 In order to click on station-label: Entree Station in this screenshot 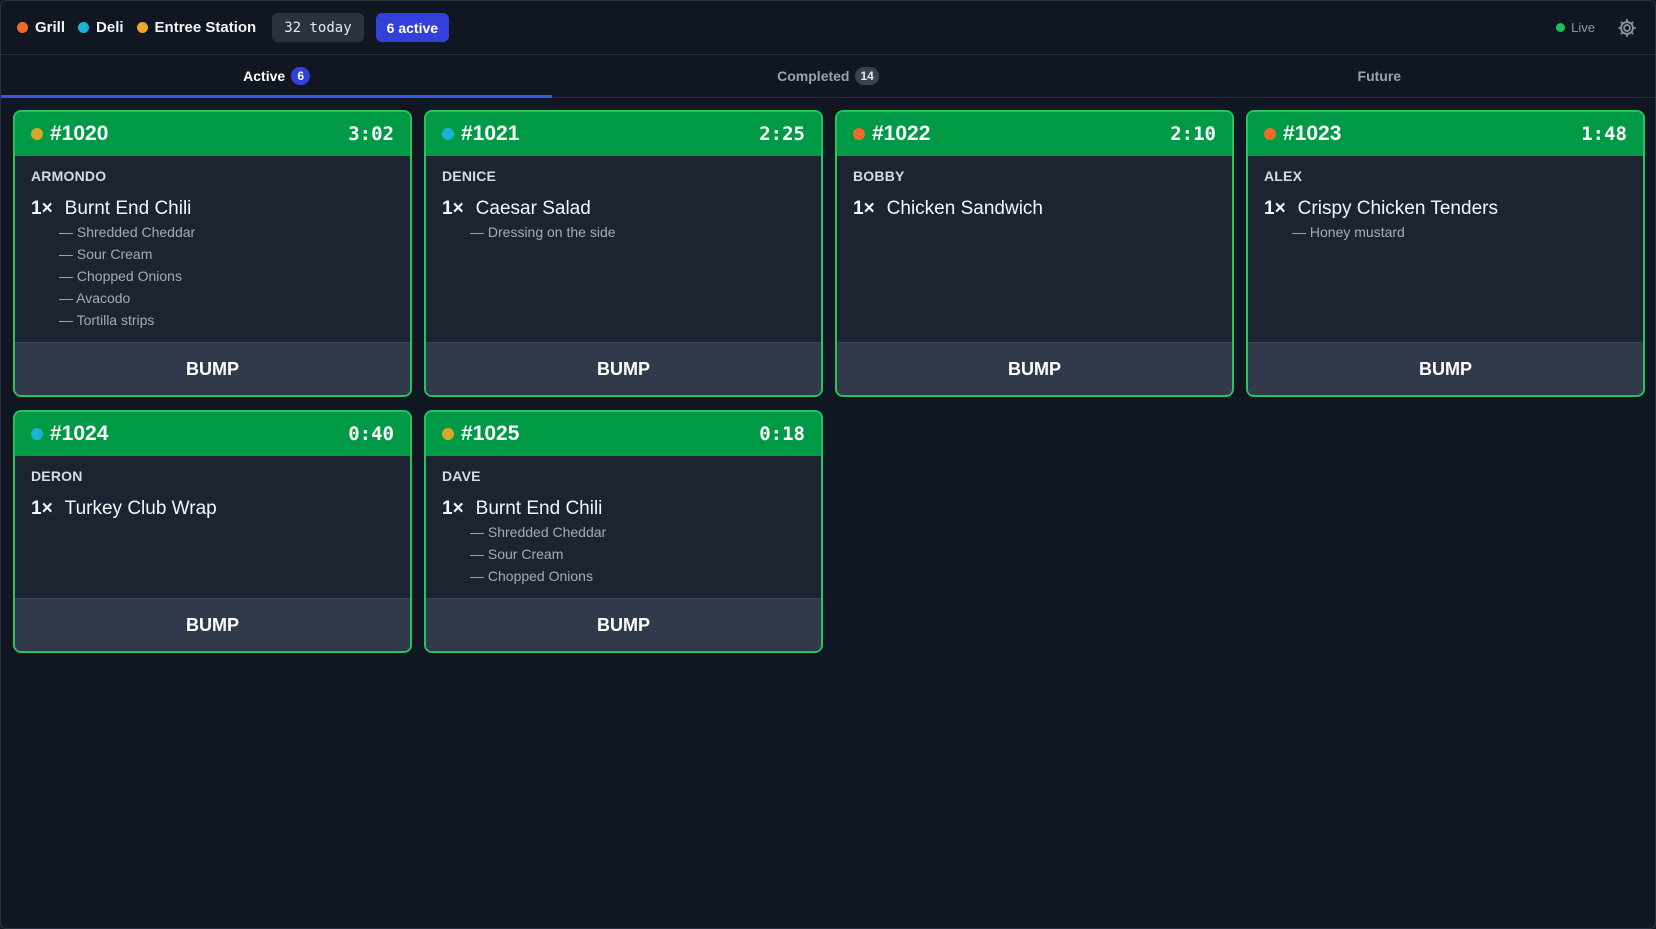, I will do `click(205, 27)`.